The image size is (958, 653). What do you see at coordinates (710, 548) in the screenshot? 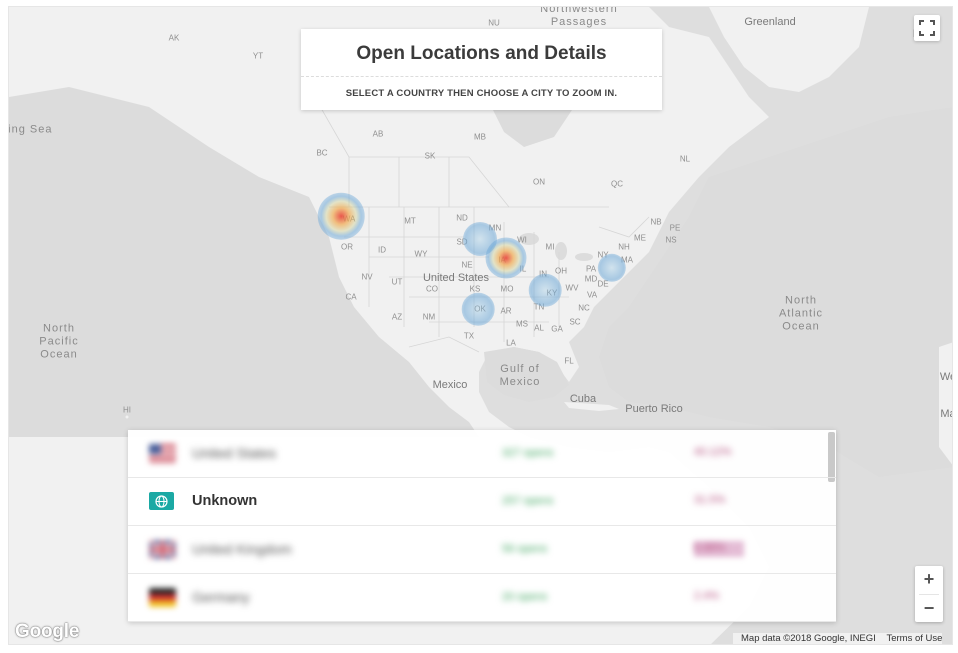
I see `country-percent: 6.88%` at bounding box center [710, 548].